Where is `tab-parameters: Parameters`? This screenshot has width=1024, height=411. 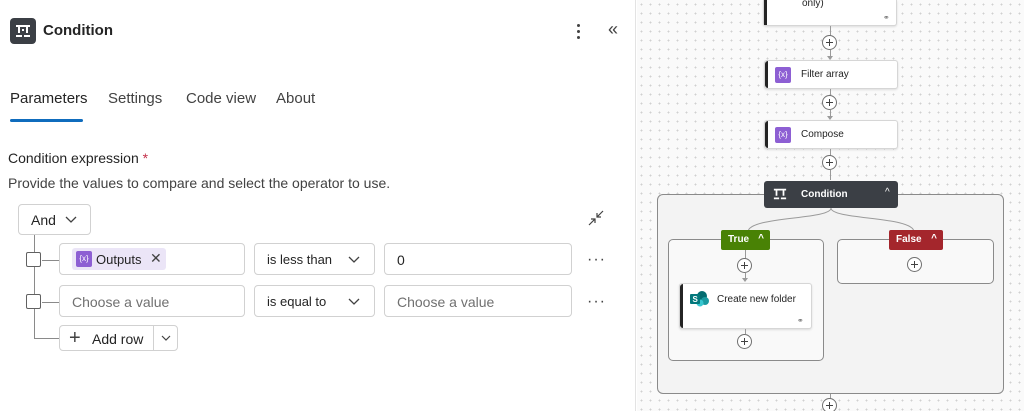 tab-parameters: Parameters is located at coordinates (49, 98).